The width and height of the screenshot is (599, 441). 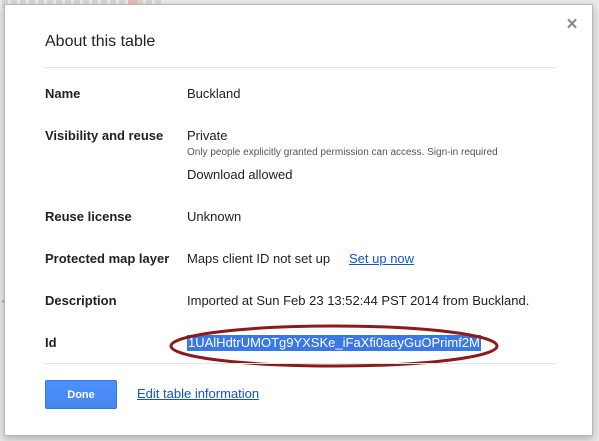 What do you see at coordinates (381, 258) in the screenshot?
I see `set-up-now-link: Set up now` at bounding box center [381, 258].